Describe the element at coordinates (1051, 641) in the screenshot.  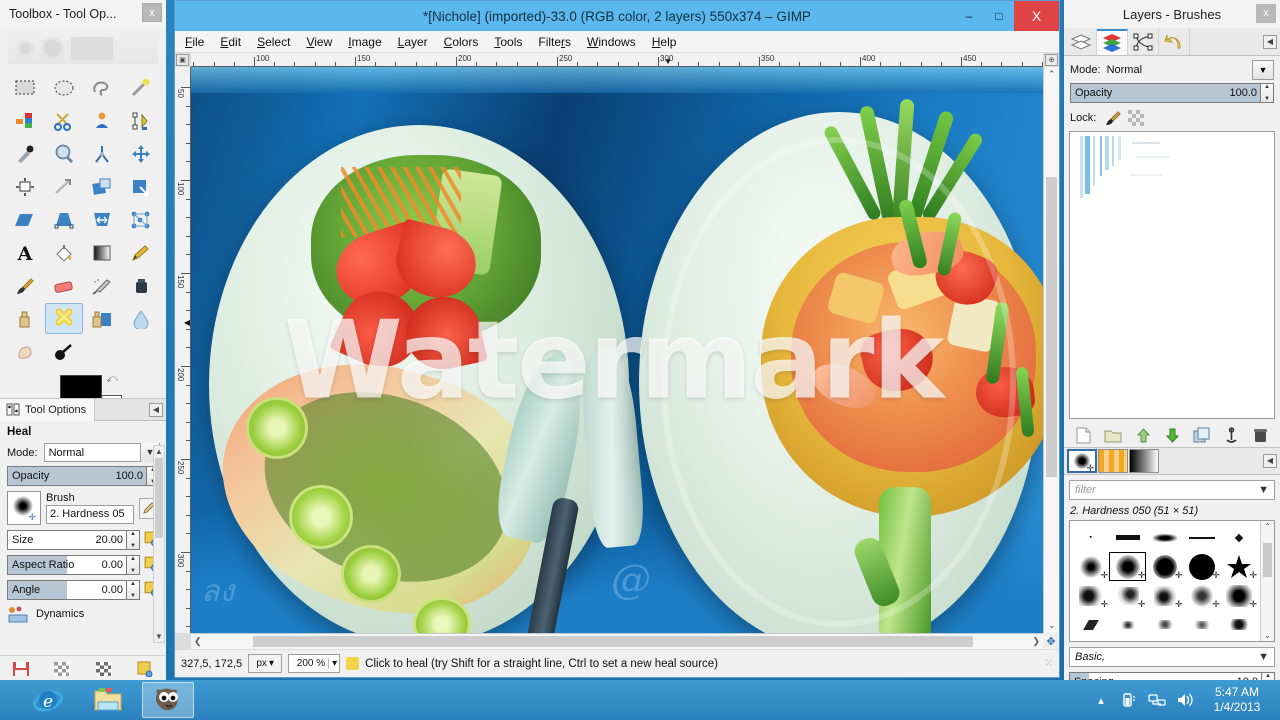
I see `navigation-preview-button: ✥` at that location.